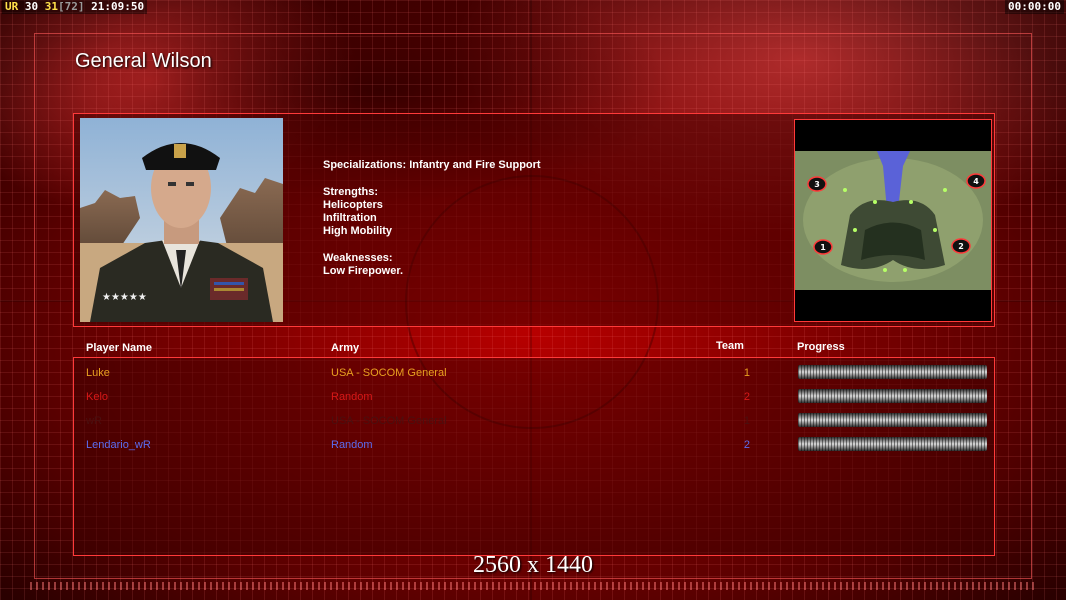 The width and height of the screenshot is (1066, 600). What do you see at coordinates (961, 246) in the screenshot?
I see `start-position-2: 2` at bounding box center [961, 246].